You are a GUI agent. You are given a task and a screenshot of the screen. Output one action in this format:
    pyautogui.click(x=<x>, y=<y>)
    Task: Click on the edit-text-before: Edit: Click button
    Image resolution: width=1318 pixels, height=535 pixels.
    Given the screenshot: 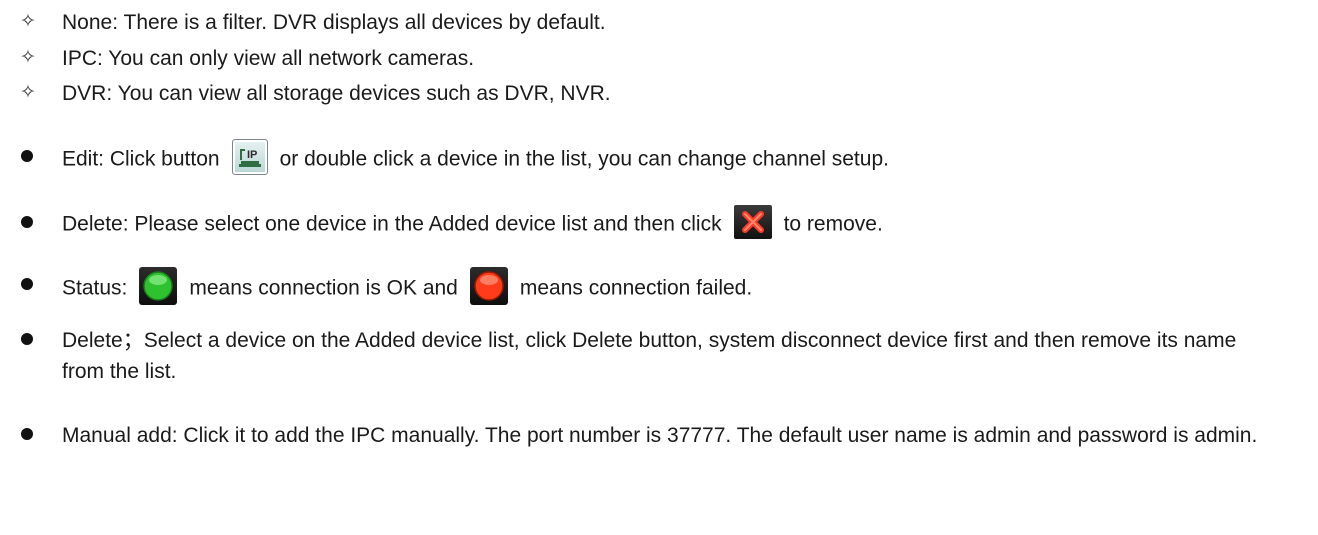 What is the action you would take?
    pyautogui.click(x=141, y=159)
    